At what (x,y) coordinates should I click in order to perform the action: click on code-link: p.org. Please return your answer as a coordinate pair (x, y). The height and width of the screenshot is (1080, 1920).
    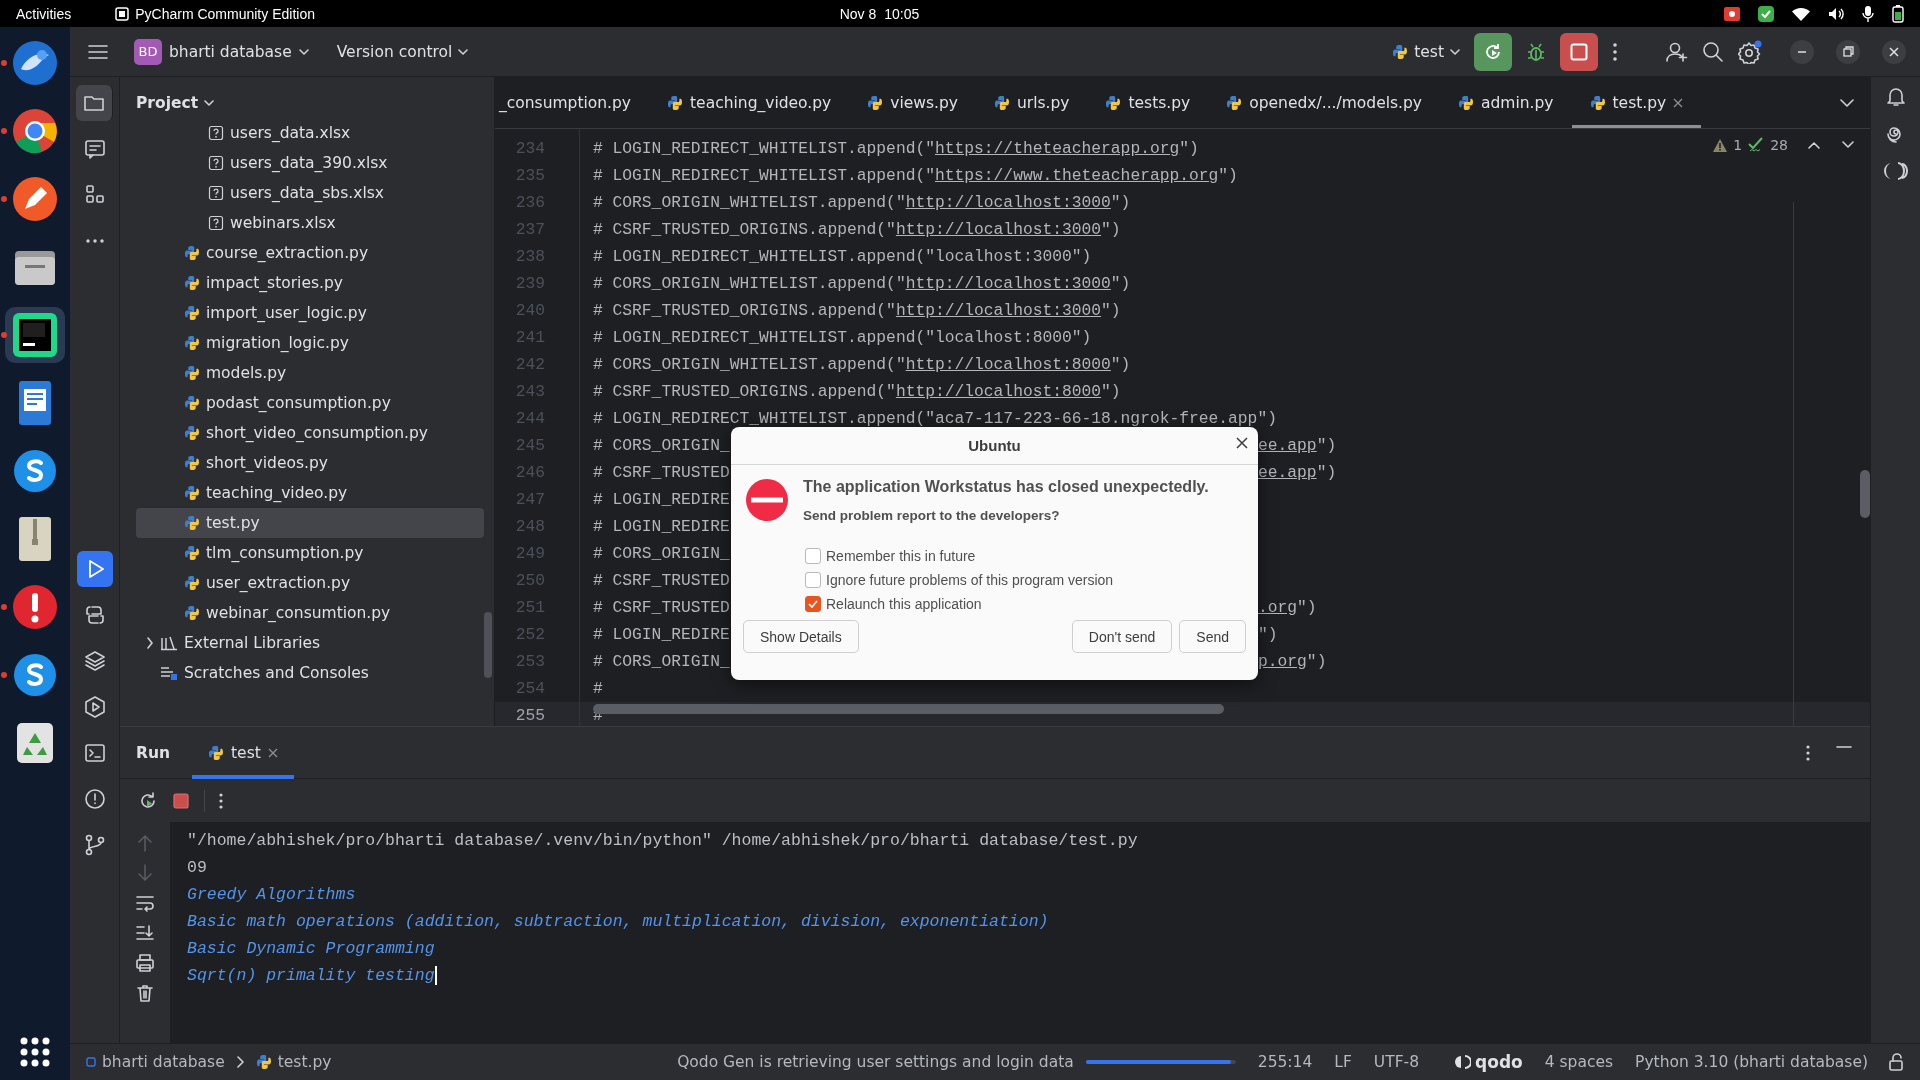
    Looking at the image, I should click on (1282, 661).